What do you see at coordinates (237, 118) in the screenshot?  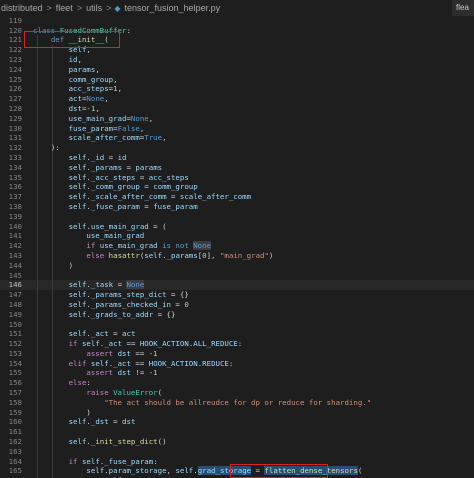 I see `code-line: 129 use_main_grad=None,` at bounding box center [237, 118].